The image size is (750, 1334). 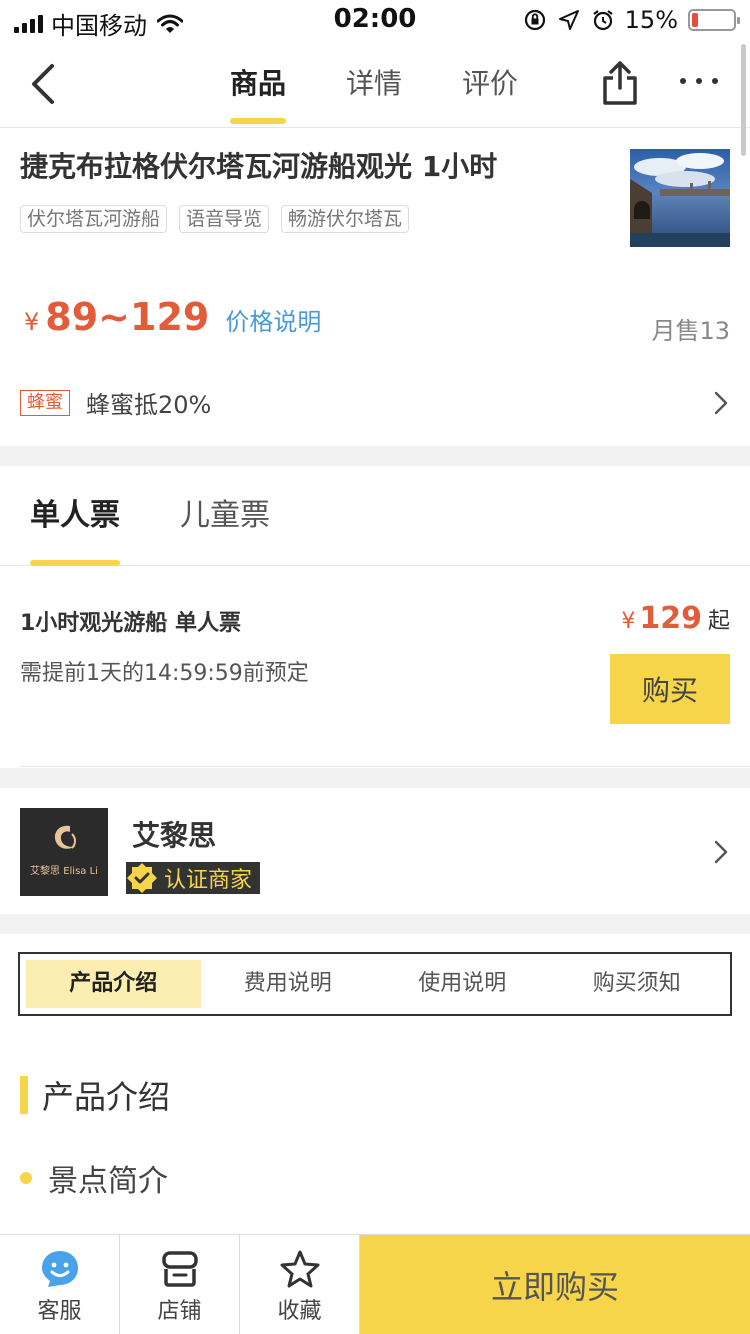 What do you see at coordinates (179, 1269) in the screenshot?
I see `store-icon` at bounding box center [179, 1269].